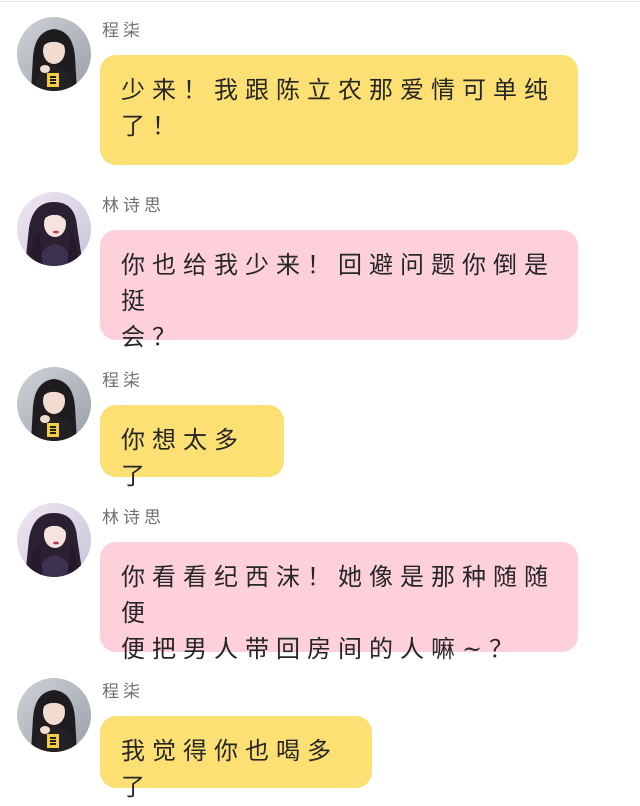 The height and width of the screenshot is (806, 640). Describe the element at coordinates (320, 1) in the screenshot. I see `top-divider` at that location.